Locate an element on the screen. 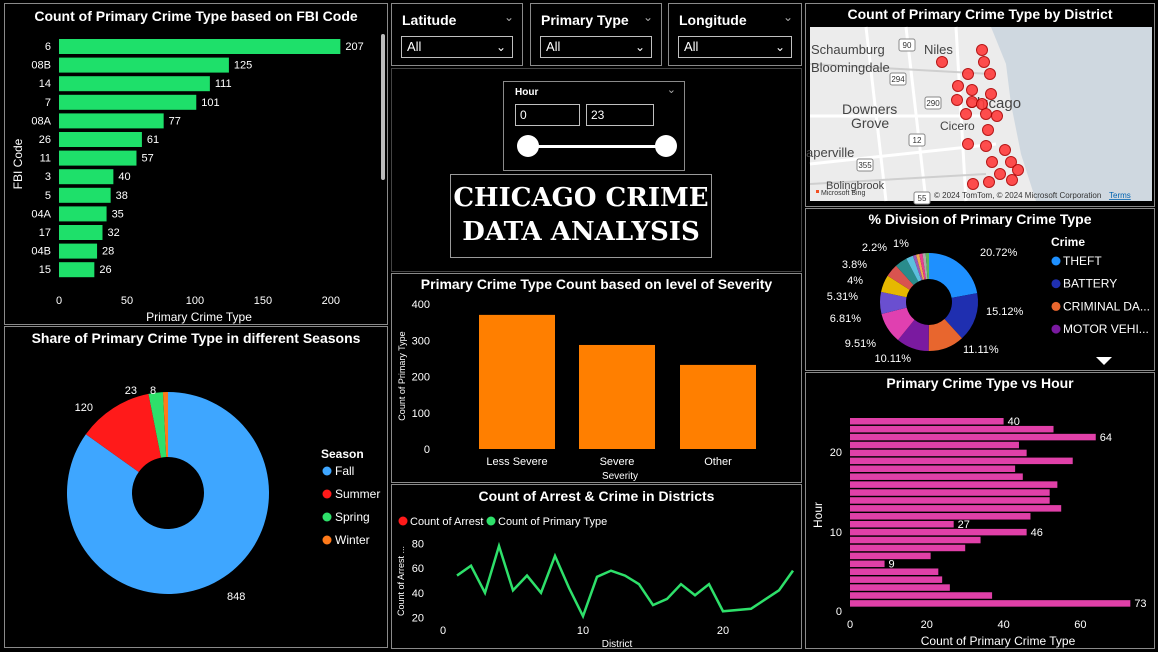  division-percent-label: 3.8% is located at coordinates (854, 265).